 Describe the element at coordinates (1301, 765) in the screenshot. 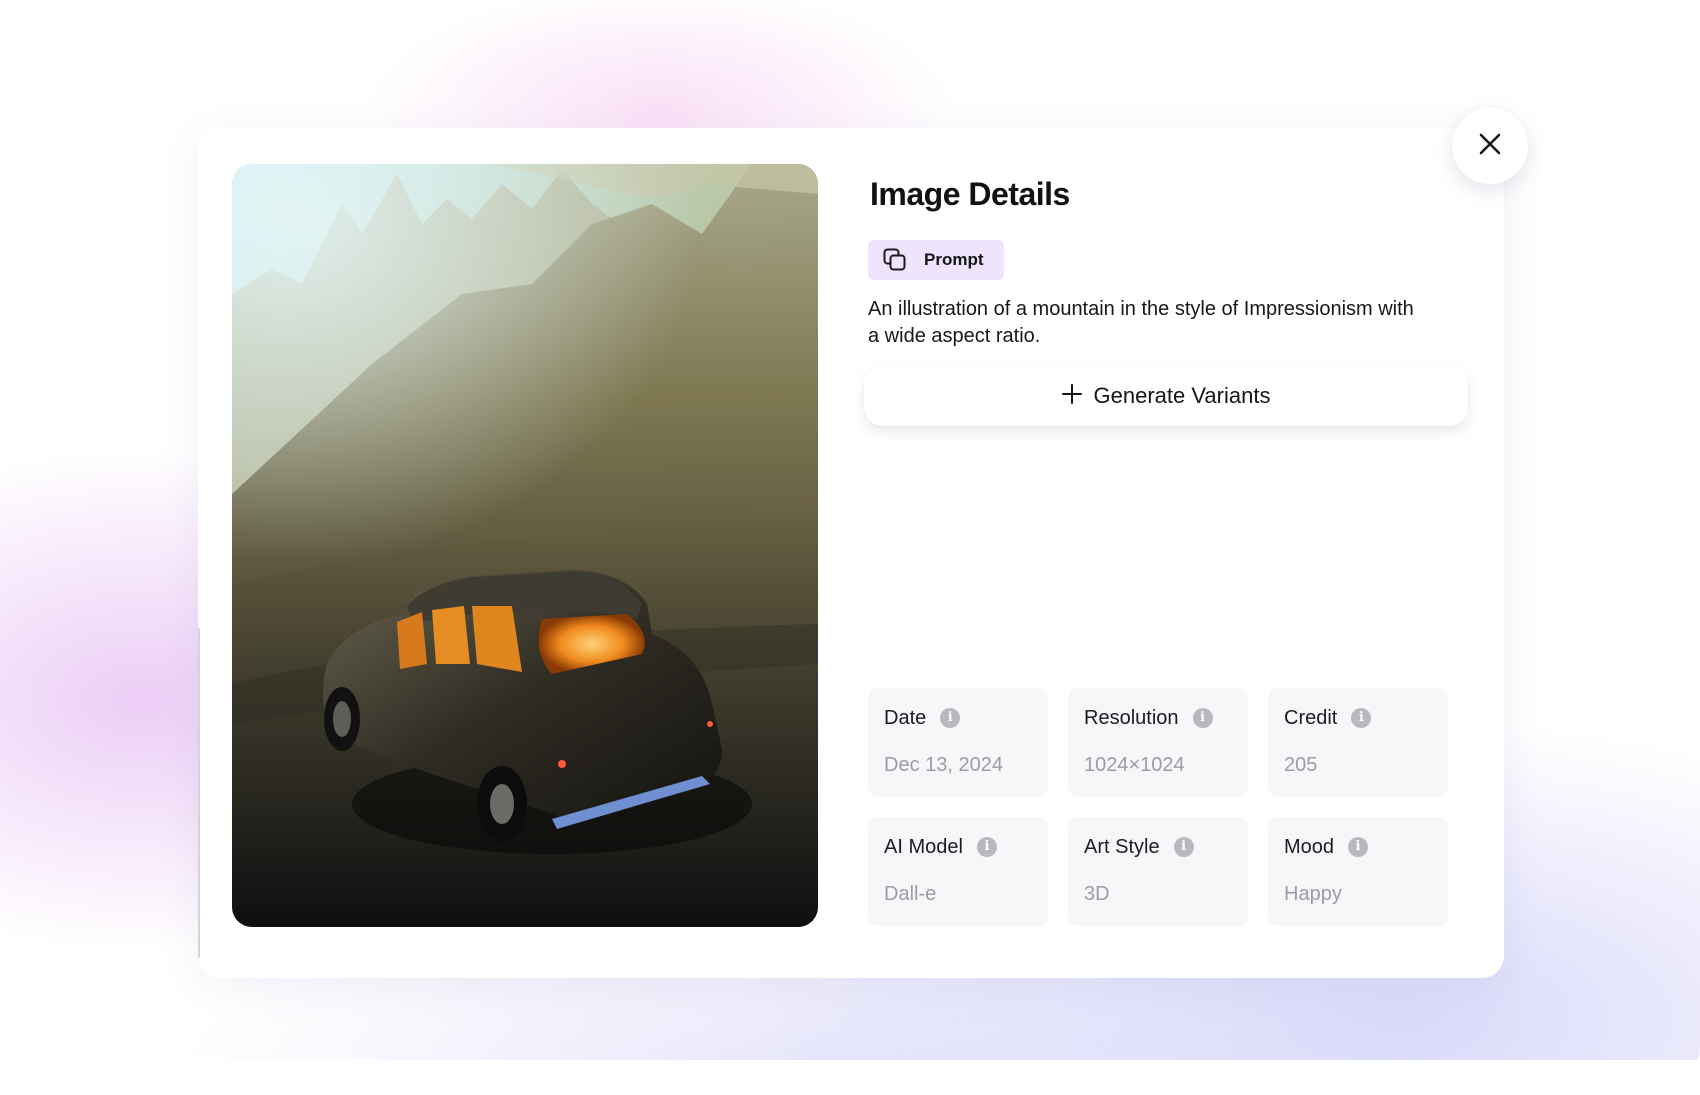

I see `detail-value: 205` at that location.